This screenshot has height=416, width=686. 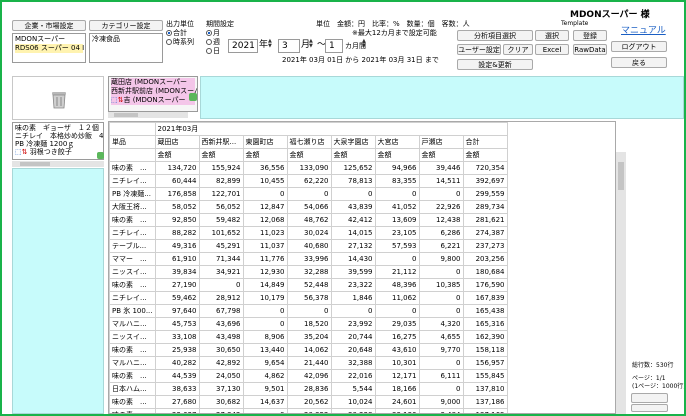 I want to click on value-cell: 57,593, so click(x=397, y=246).